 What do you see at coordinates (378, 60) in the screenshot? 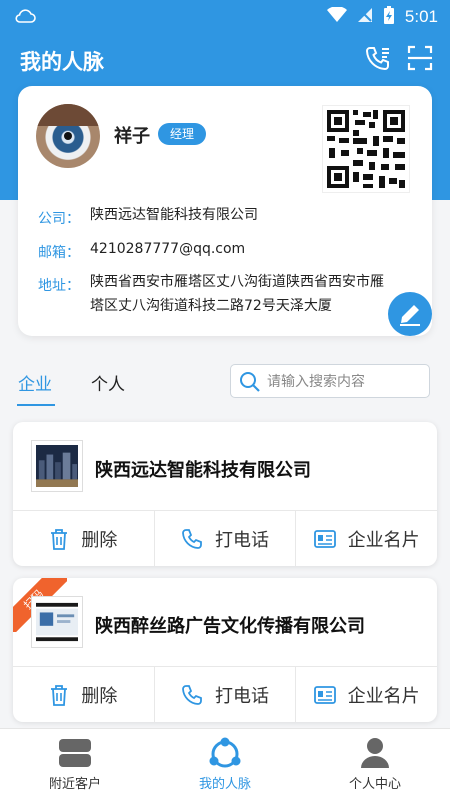
I see `contacts-phone-icon` at bounding box center [378, 60].